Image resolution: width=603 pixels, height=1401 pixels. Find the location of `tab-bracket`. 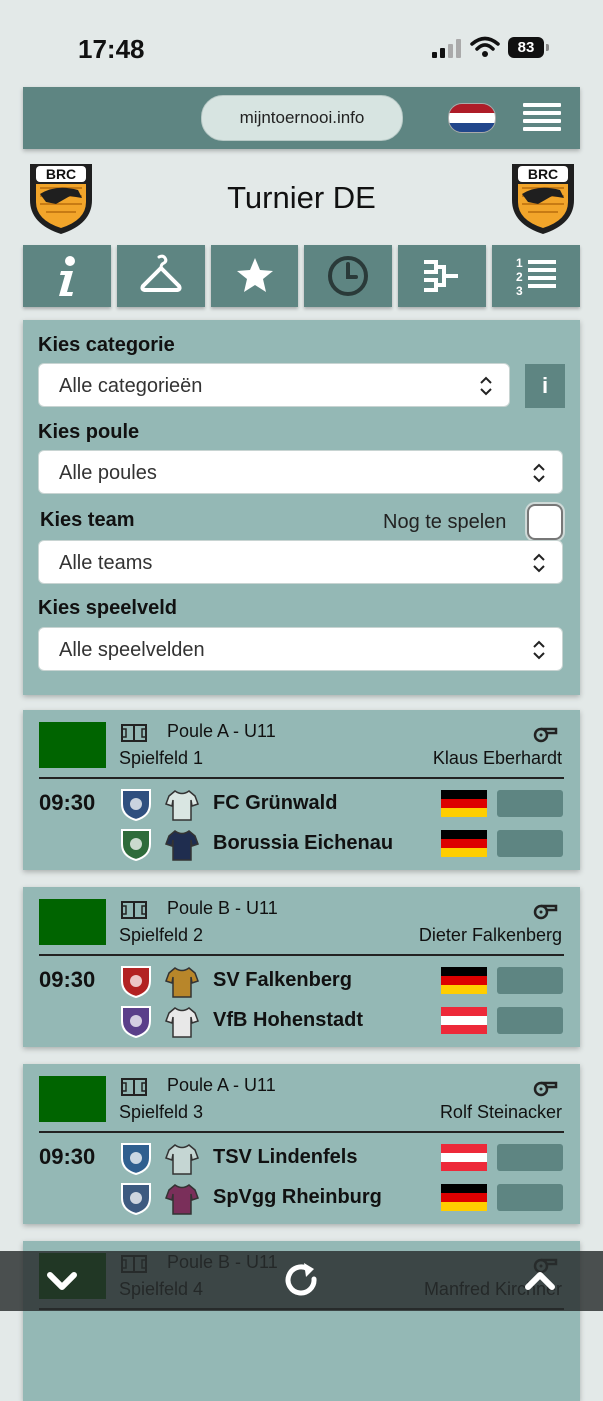

tab-bracket is located at coordinates (442, 276).